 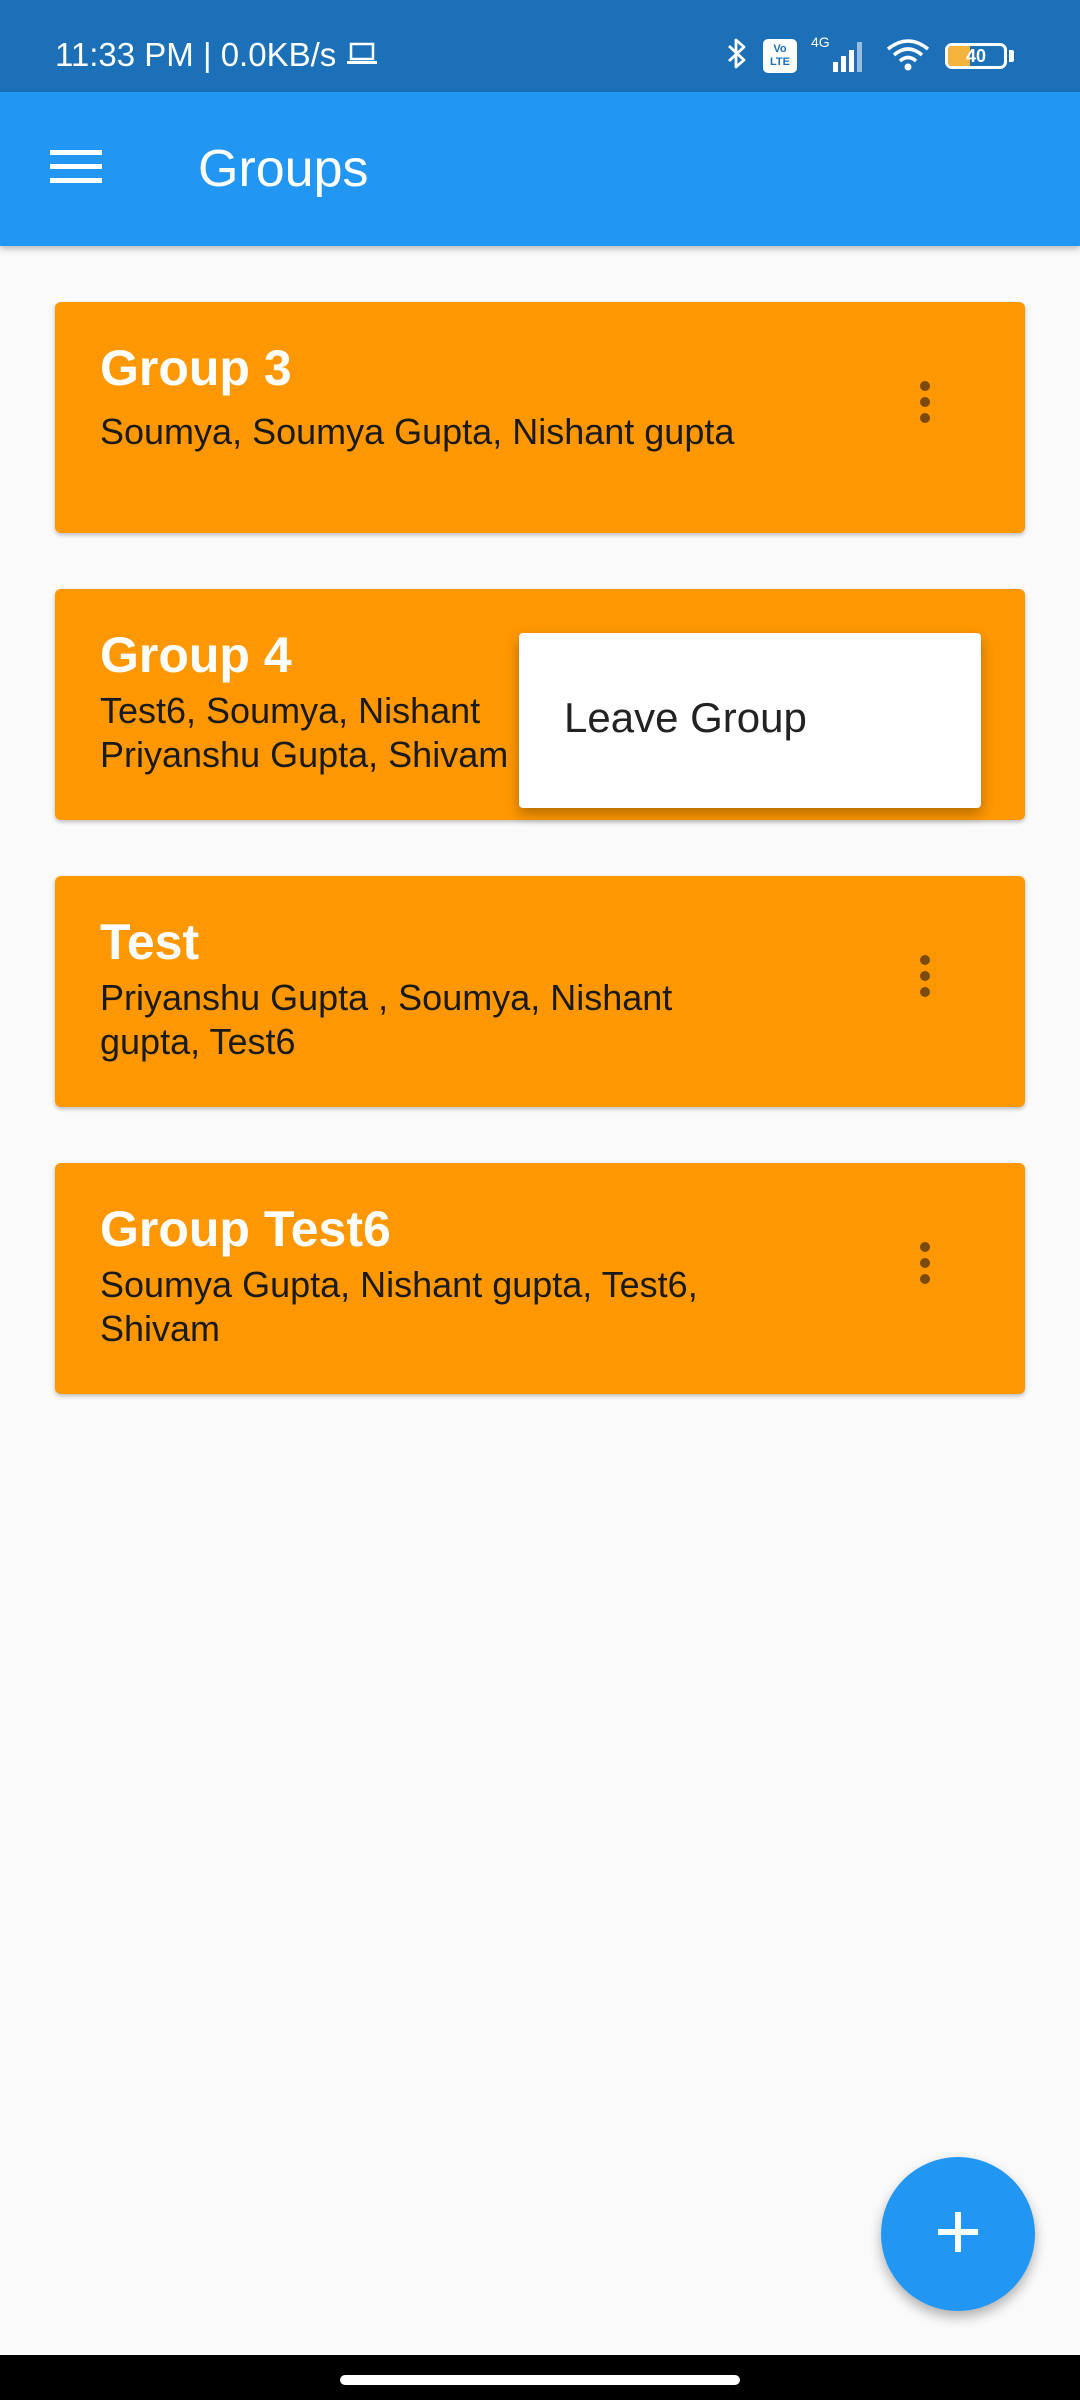 What do you see at coordinates (245, 1229) in the screenshot?
I see `group-name: Group Test6` at bounding box center [245, 1229].